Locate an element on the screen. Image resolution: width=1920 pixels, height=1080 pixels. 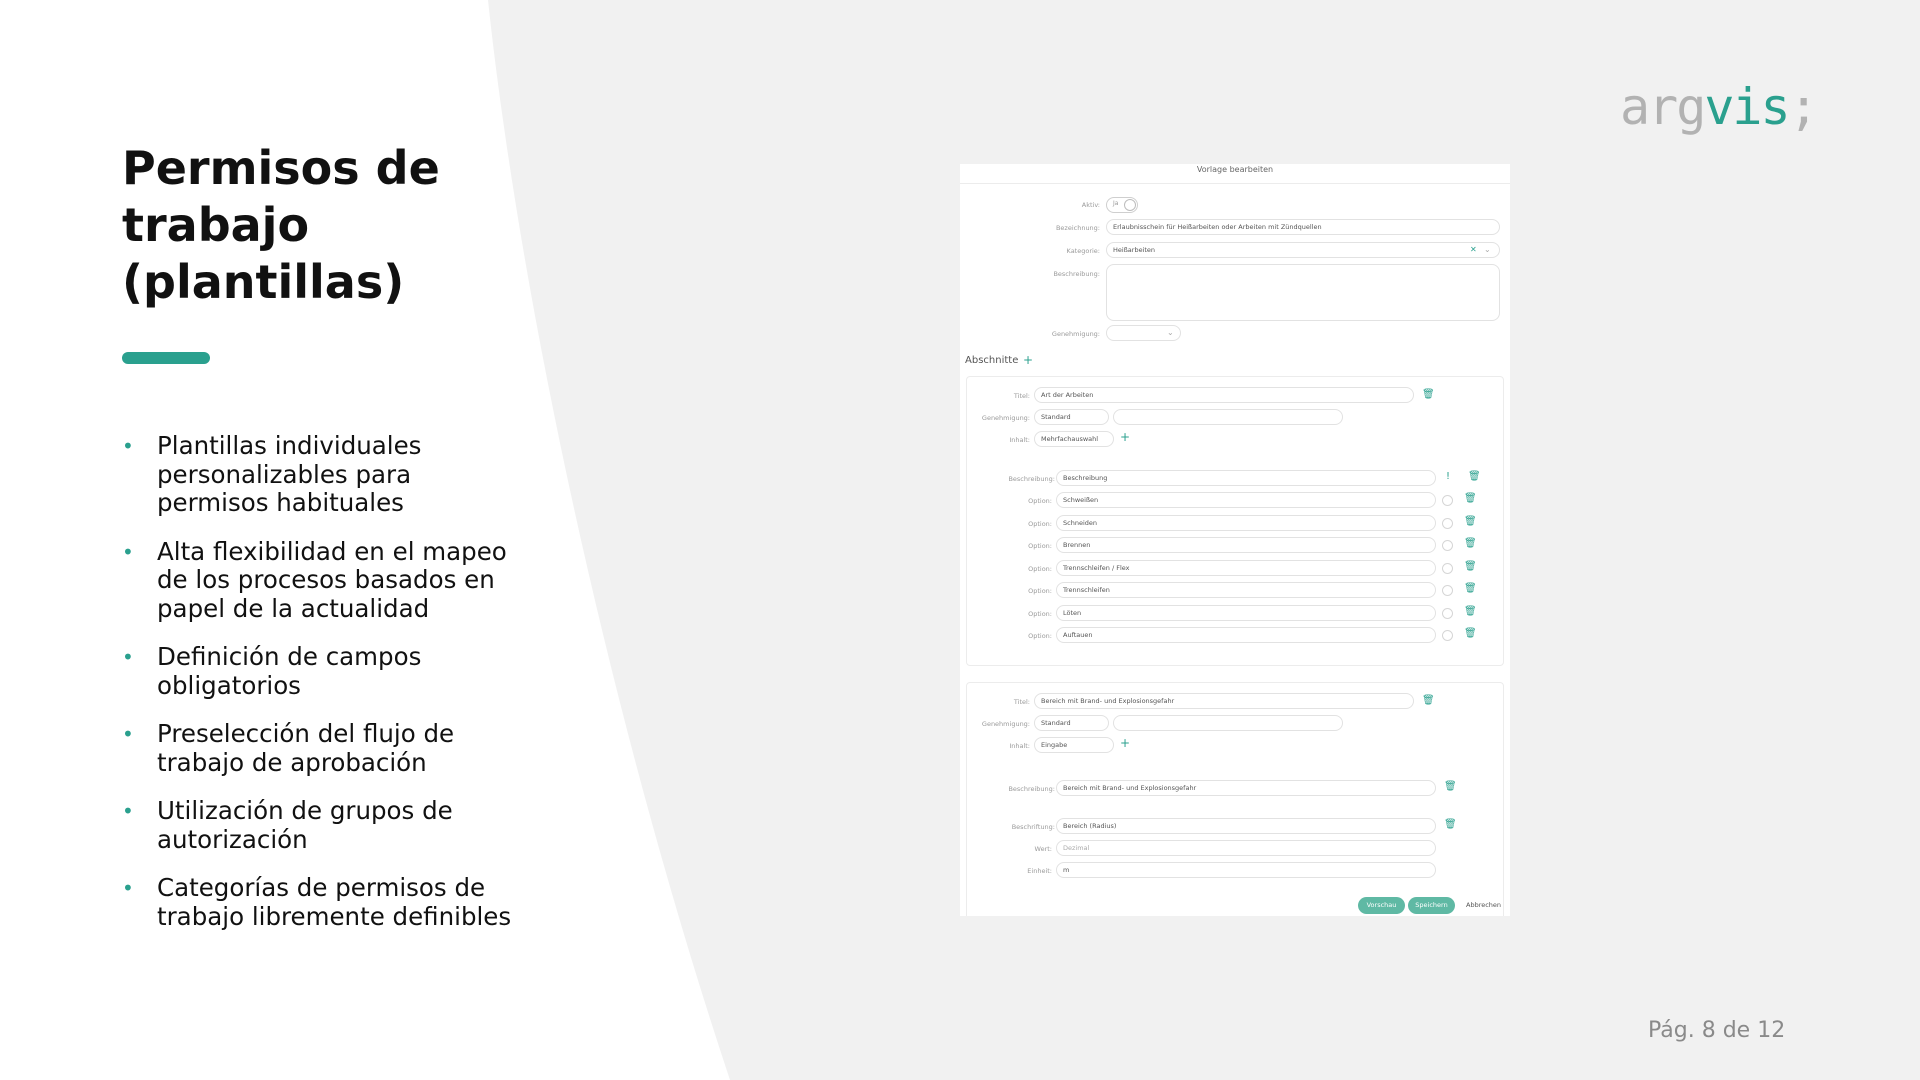
dialog-title: Vorlage bearbeiten is located at coordinates (1235, 174).